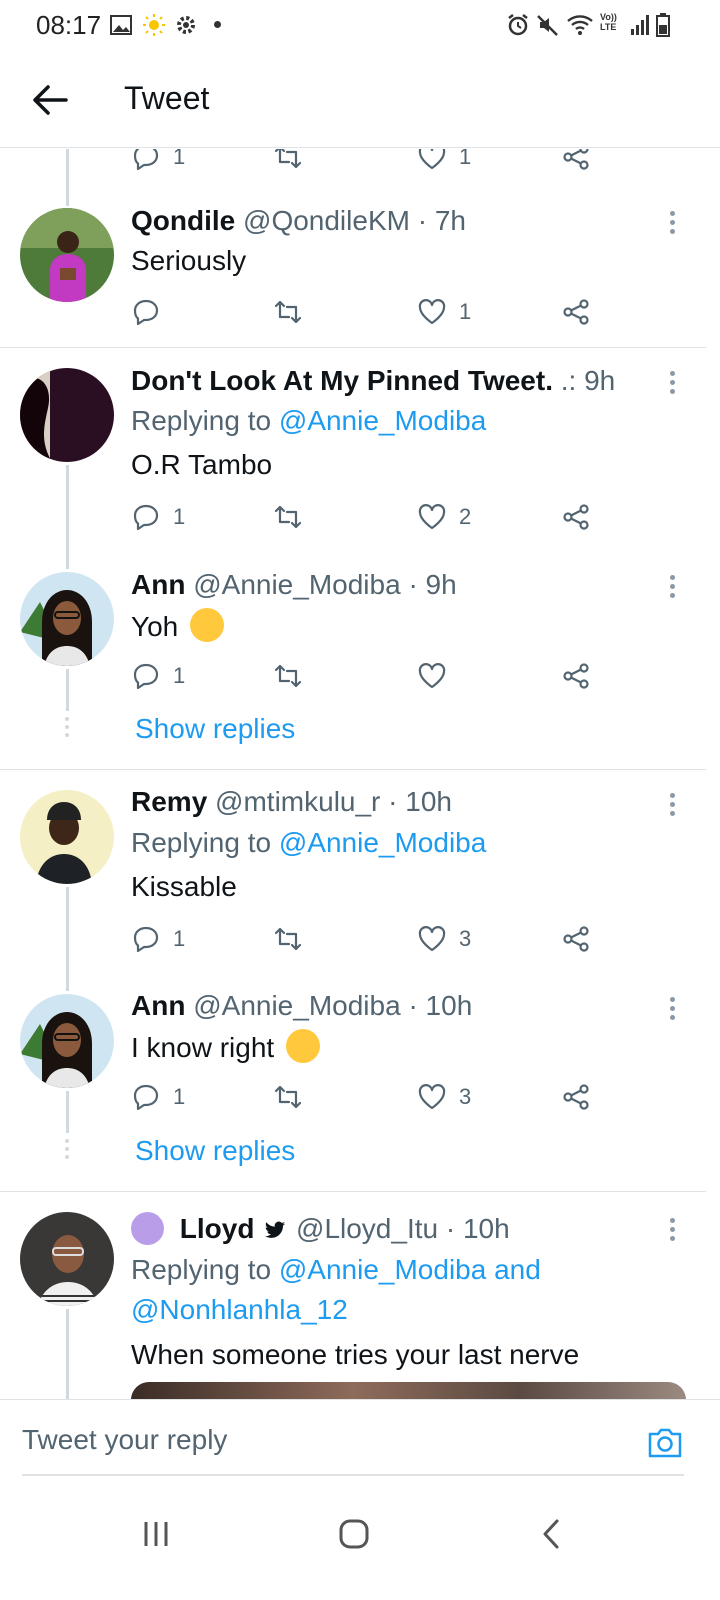 The height and width of the screenshot is (1600, 720). What do you see at coordinates (302, 1046) in the screenshot?
I see `giggle-emoji-icon` at bounding box center [302, 1046].